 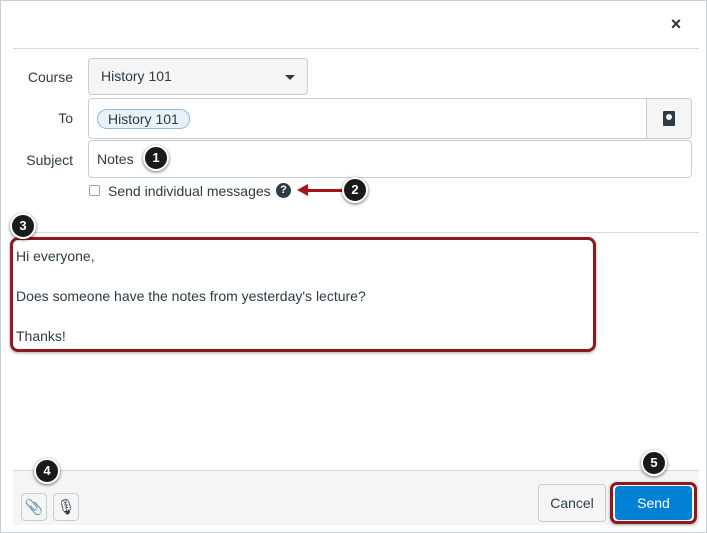 I want to click on arrow-line, so click(x=325, y=190).